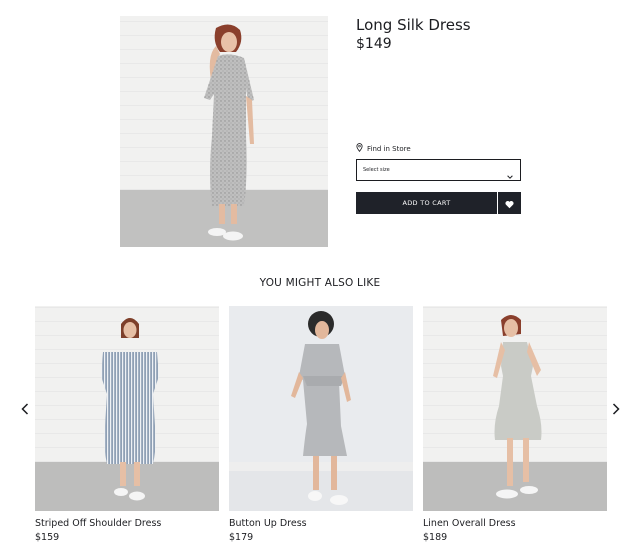 This screenshot has width=640, height=558. What do you see at coordinates (359, 148) in the screenshot?
I see `map-pin-icon` at bounding box center [359, 148].